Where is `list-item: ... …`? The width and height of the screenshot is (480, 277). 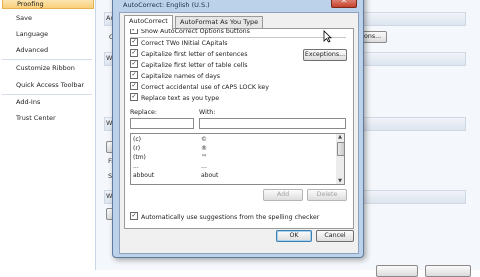 list-item: ... … is located at coordinates (234, 166).